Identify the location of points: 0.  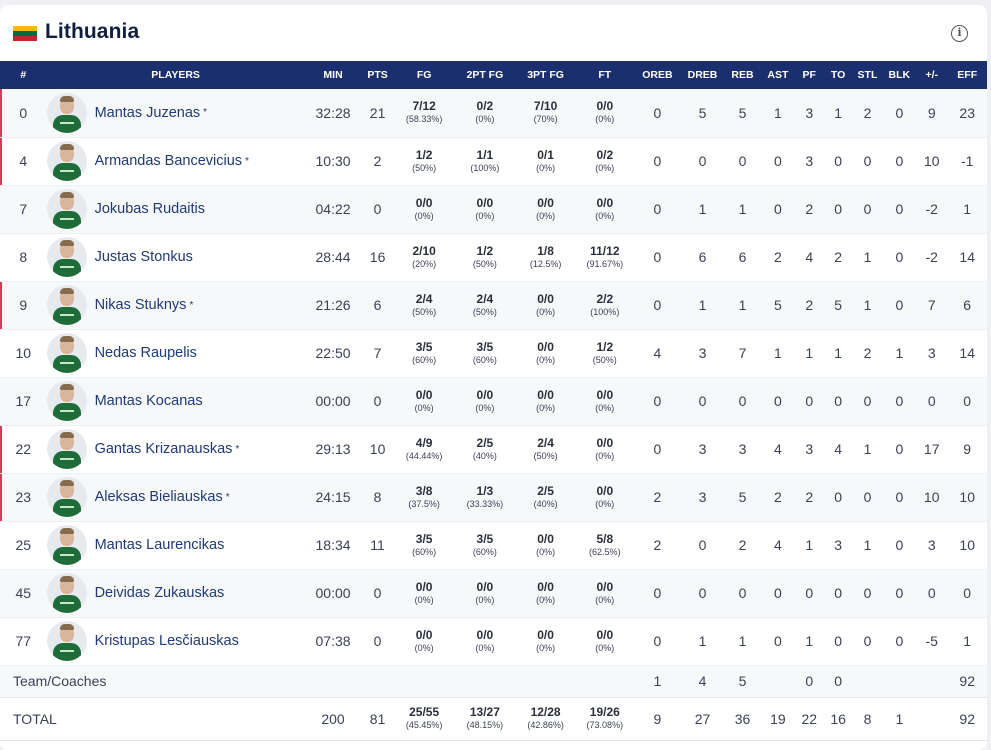
(377, 593).